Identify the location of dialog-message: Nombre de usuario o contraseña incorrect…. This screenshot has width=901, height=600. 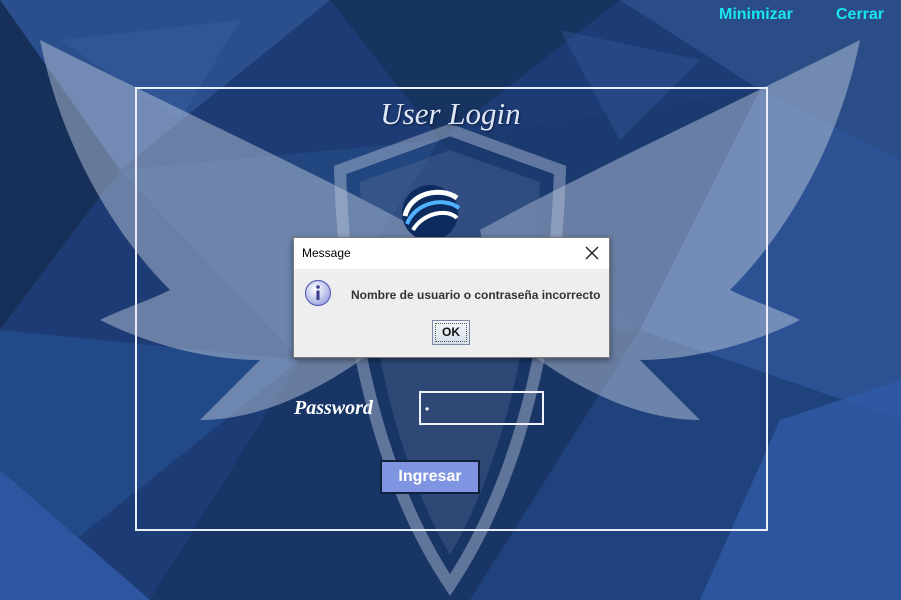
(476, 295).